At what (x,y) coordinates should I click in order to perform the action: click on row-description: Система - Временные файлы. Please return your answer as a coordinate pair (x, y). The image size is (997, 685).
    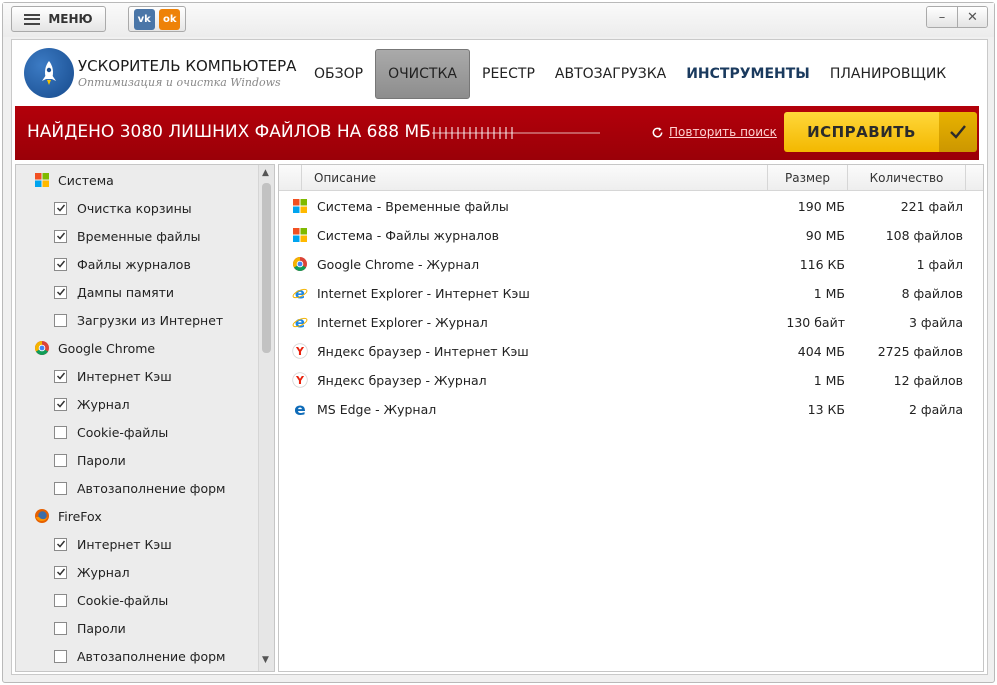
    Looking at the image, I should click on (413, 206).